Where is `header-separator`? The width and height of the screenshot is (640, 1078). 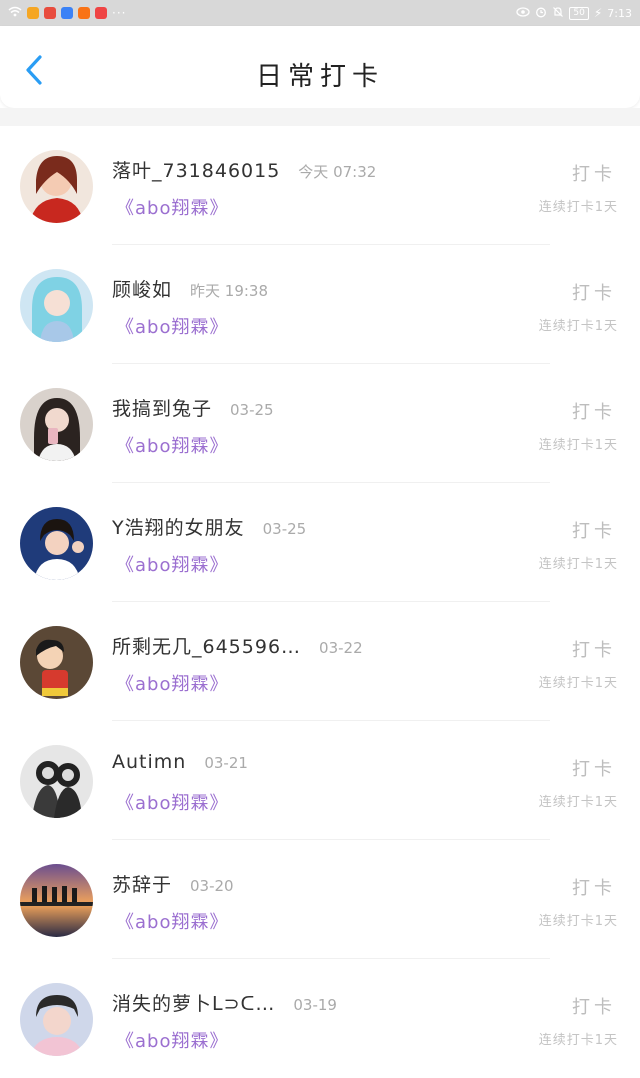 header-separator is located at coordinates (320, 117).